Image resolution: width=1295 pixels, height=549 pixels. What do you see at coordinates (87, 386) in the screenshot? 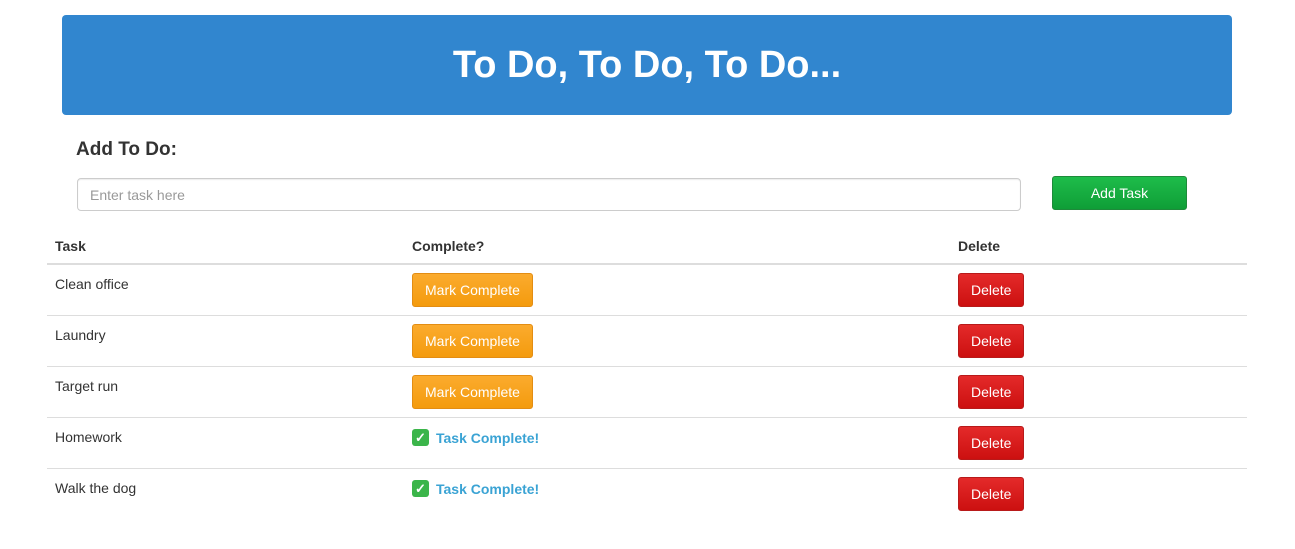
I see `task-name: Target run` at bounding box center [87, 386].